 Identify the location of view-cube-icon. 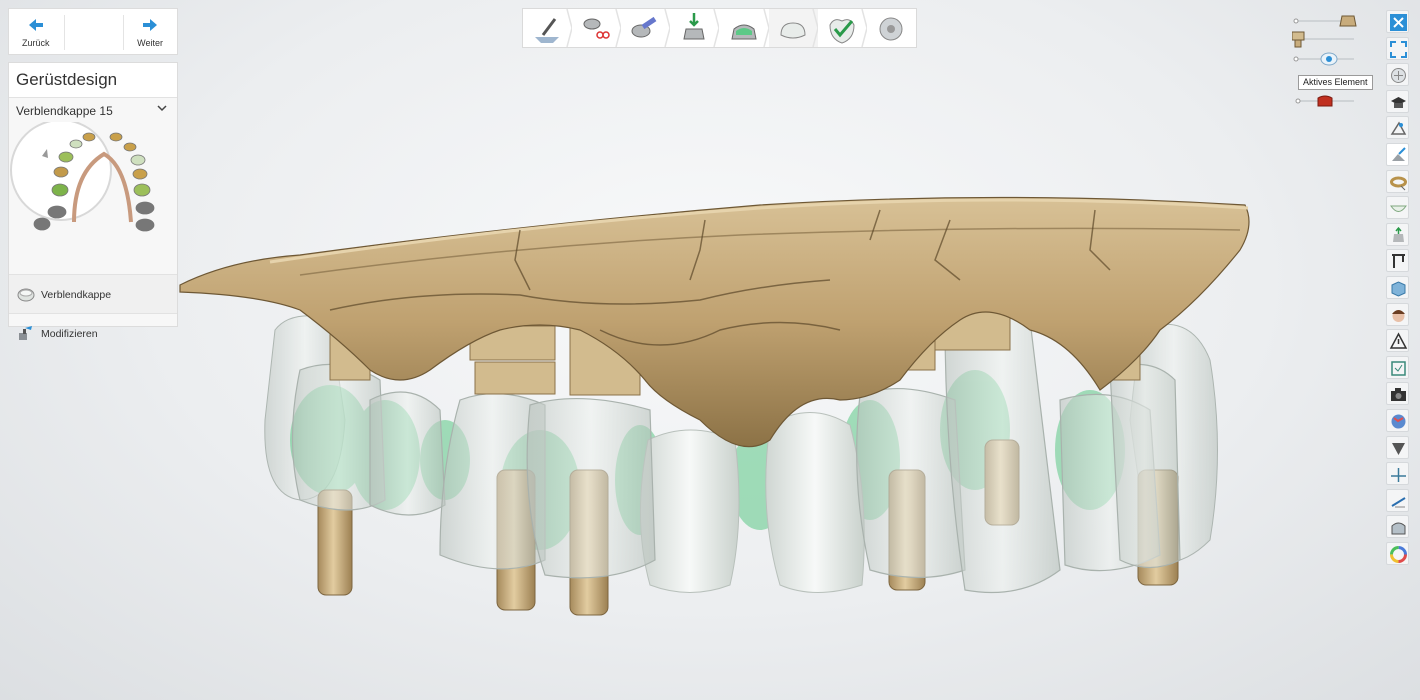
(1398, 76).